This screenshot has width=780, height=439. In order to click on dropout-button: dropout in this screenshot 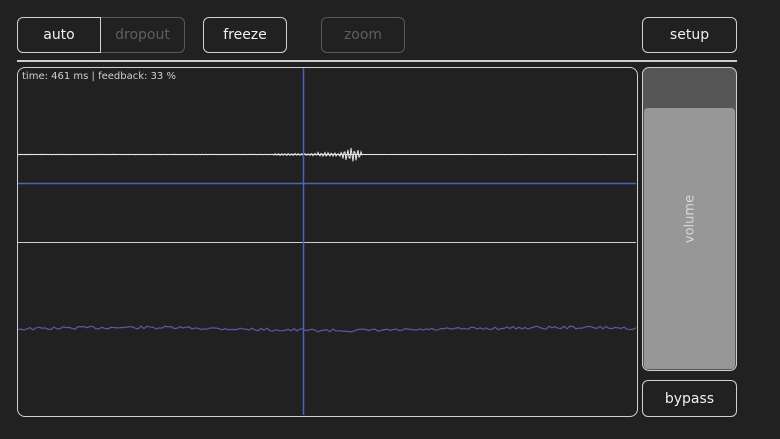, I will do `click(143, 35)`.